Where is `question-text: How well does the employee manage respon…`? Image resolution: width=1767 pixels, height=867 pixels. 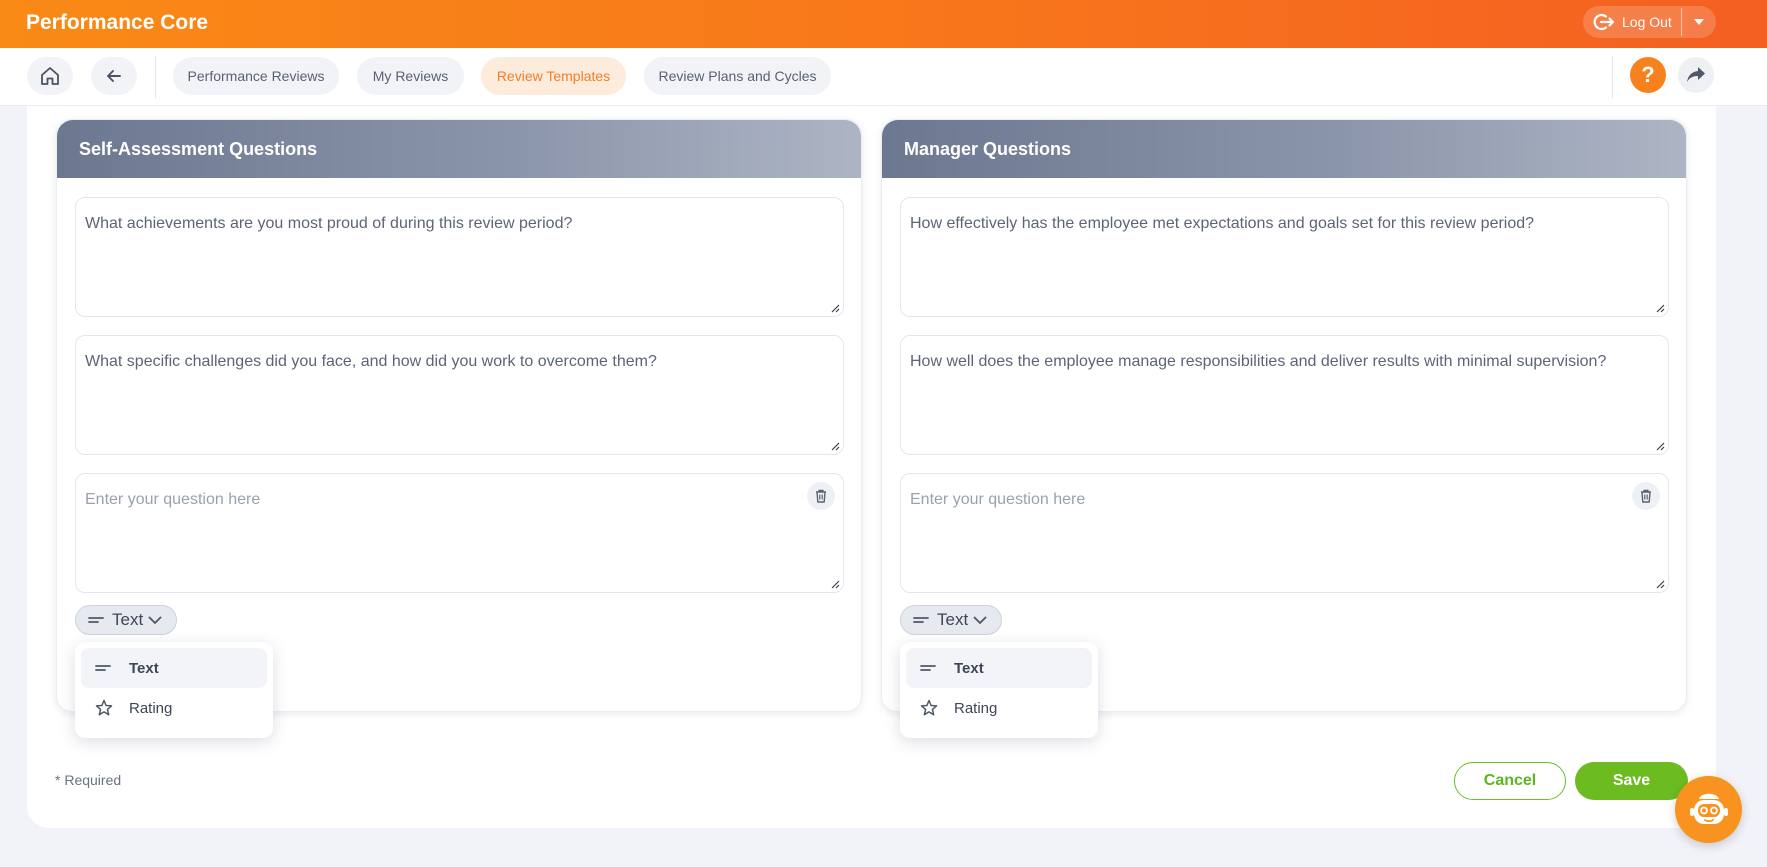
question-text: How well does the employee manage respon… is located at coordinates (1258, 361).